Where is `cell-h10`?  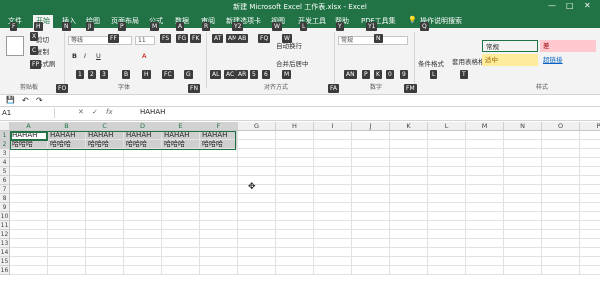
cell-h10 is located at coordinates (295, 216).